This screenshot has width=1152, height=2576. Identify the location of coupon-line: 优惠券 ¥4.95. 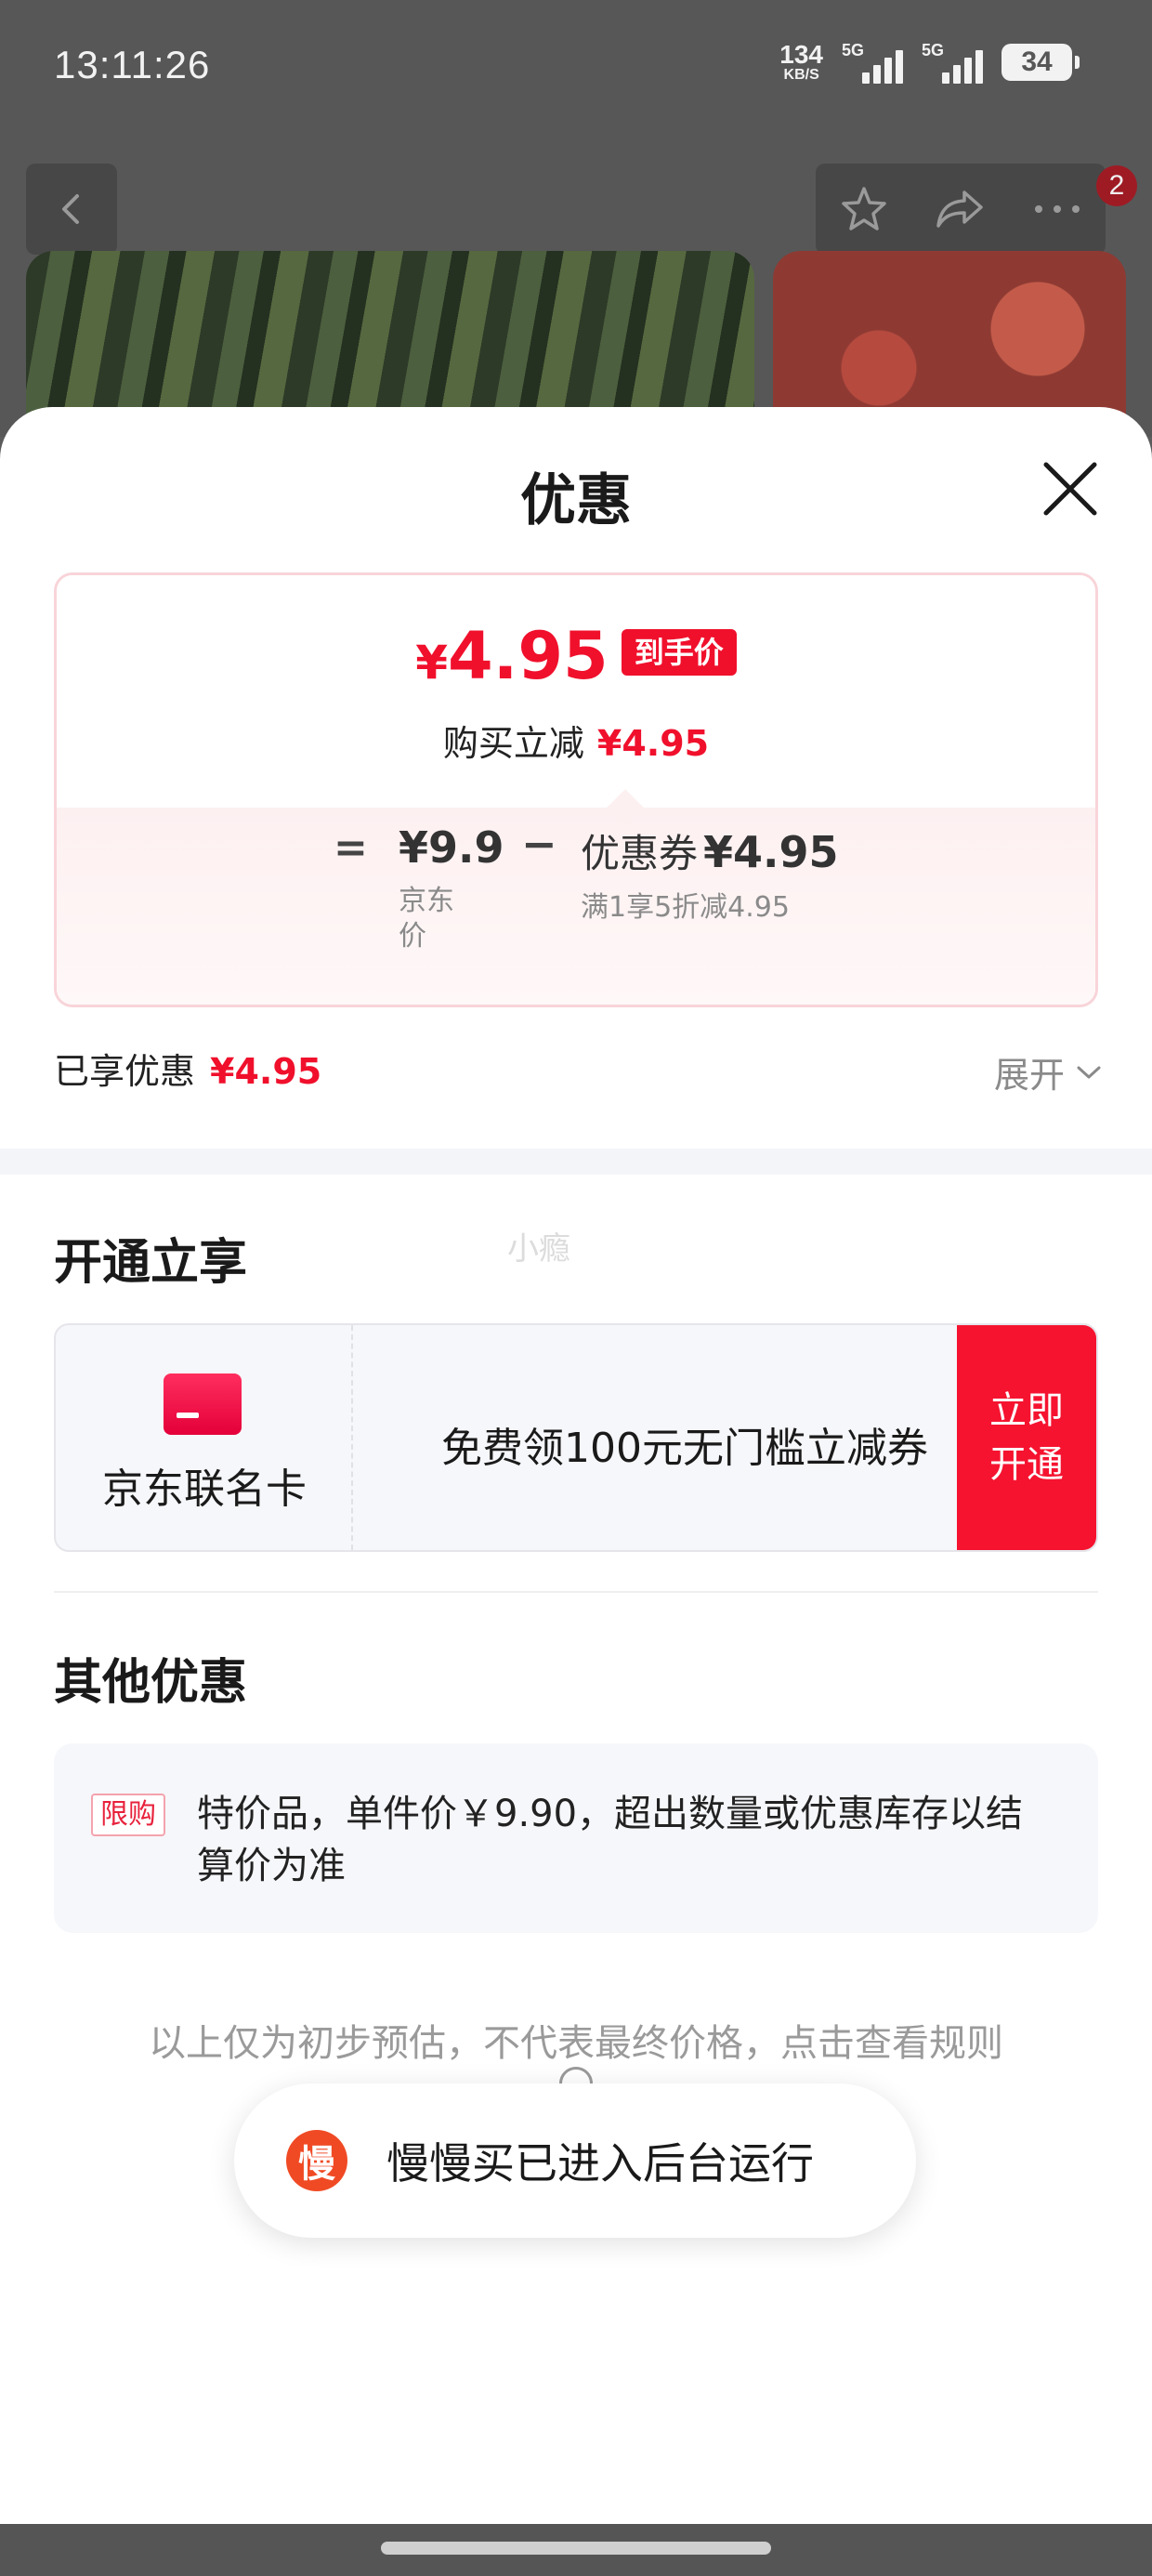
(710, 850).